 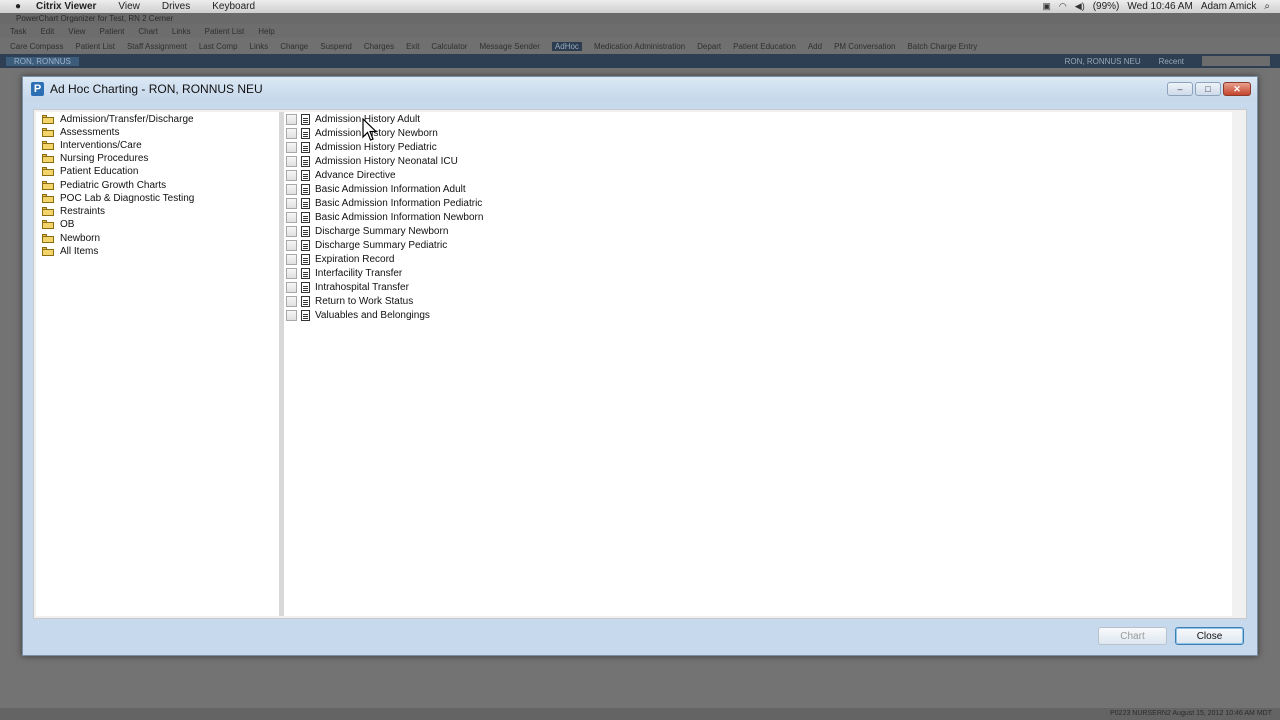 What do you see at coordinates (376, 147) in the screenshot?
I see `form-label: Admission History Pediatric` at bounding box center [376, 147].